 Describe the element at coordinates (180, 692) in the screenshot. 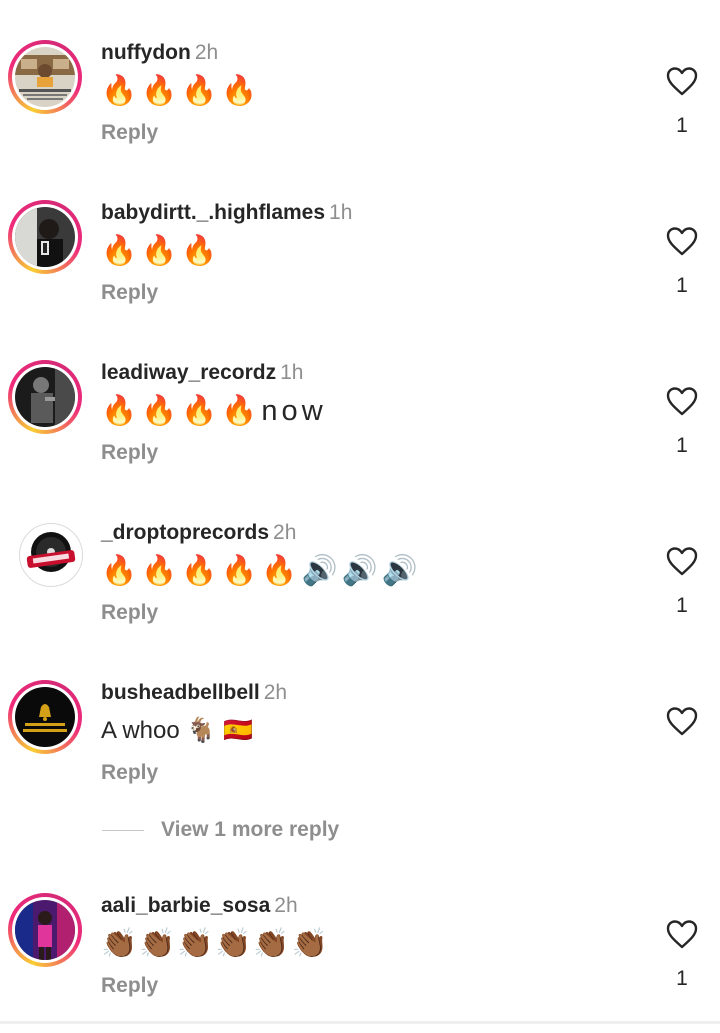

I see `username: busheadbellbell` at that location.